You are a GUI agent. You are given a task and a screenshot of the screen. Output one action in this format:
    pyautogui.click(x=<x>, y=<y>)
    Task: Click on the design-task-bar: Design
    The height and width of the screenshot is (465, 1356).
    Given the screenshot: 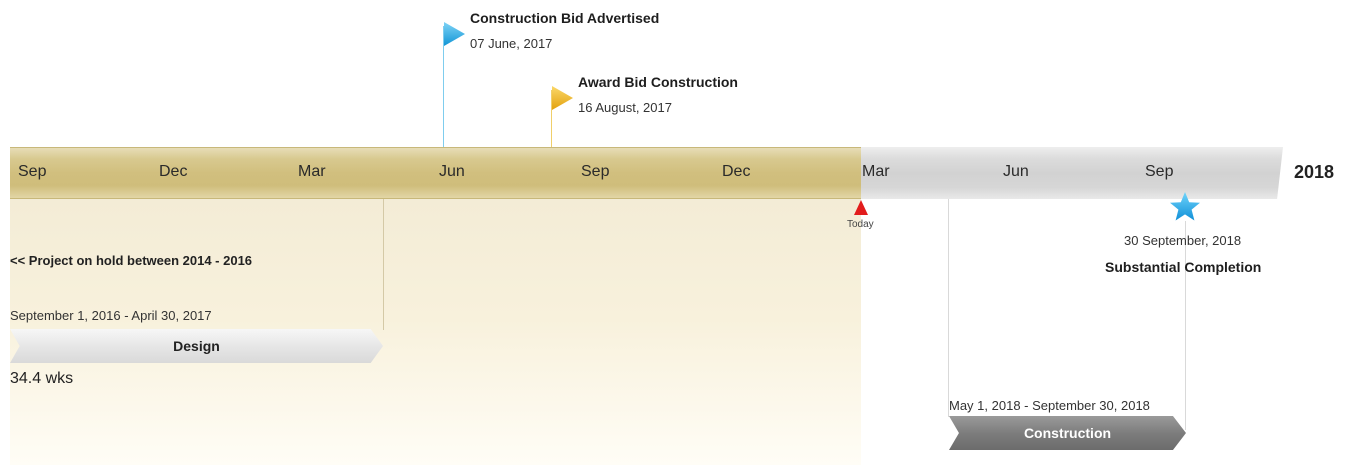 What is the action you would take?
    pyautogui.click(x=196, y=346)
    